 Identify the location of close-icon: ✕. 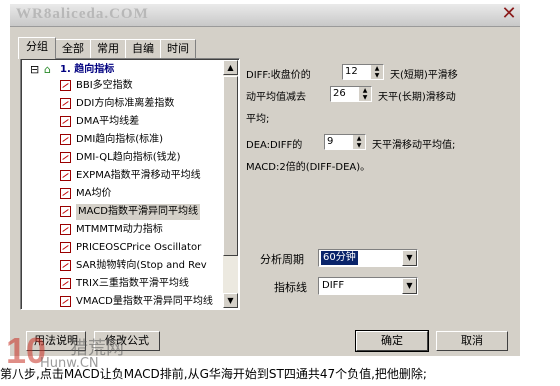
(509, 14).